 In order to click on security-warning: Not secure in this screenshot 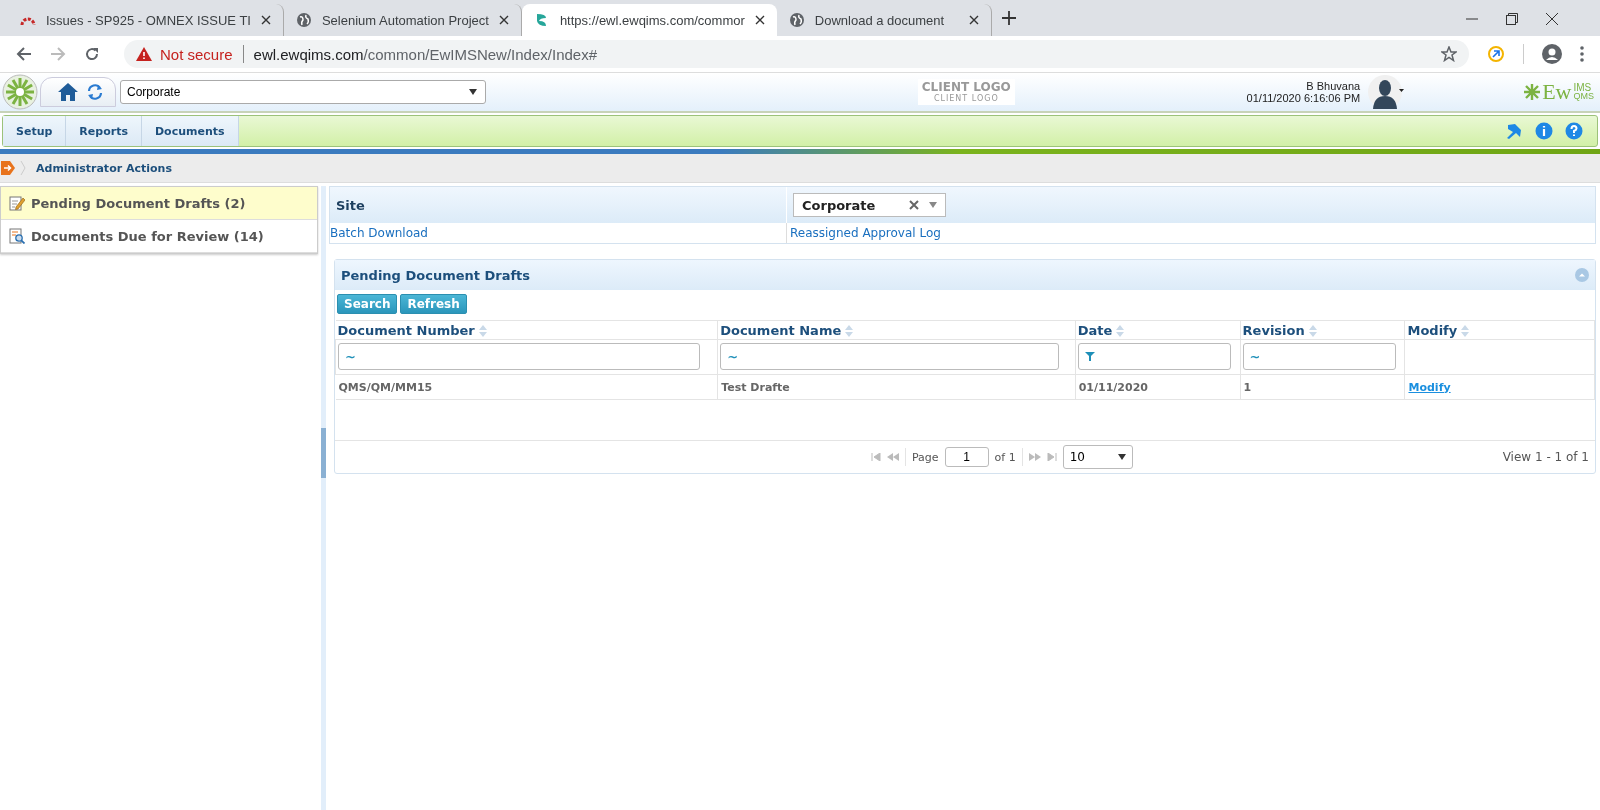, I will do `click(196, 54)`.